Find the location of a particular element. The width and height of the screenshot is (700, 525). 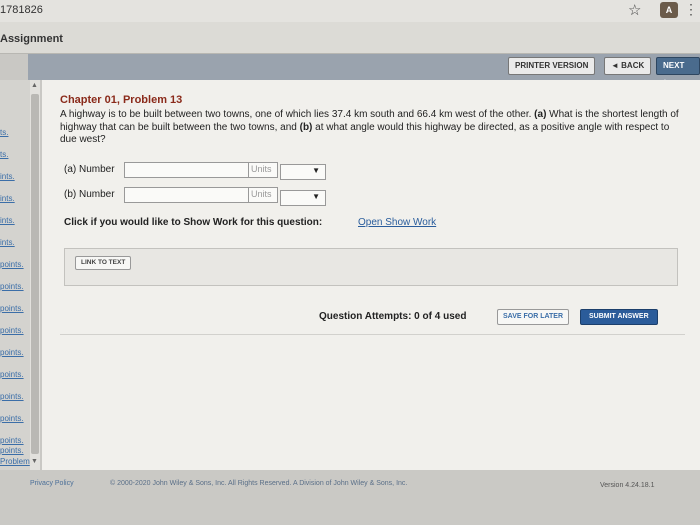

part-a-units-field: Units is located at coordinates (263, 170).